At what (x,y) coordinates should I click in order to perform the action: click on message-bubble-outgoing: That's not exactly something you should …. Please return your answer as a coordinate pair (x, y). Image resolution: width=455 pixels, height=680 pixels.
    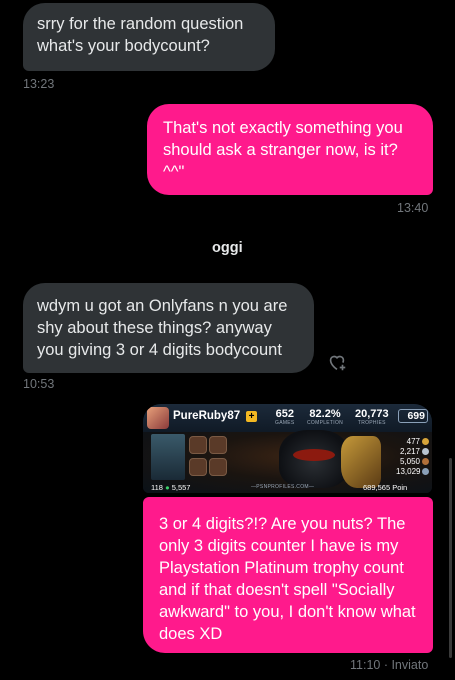
    Looking at the image, I should click on (290, 149).